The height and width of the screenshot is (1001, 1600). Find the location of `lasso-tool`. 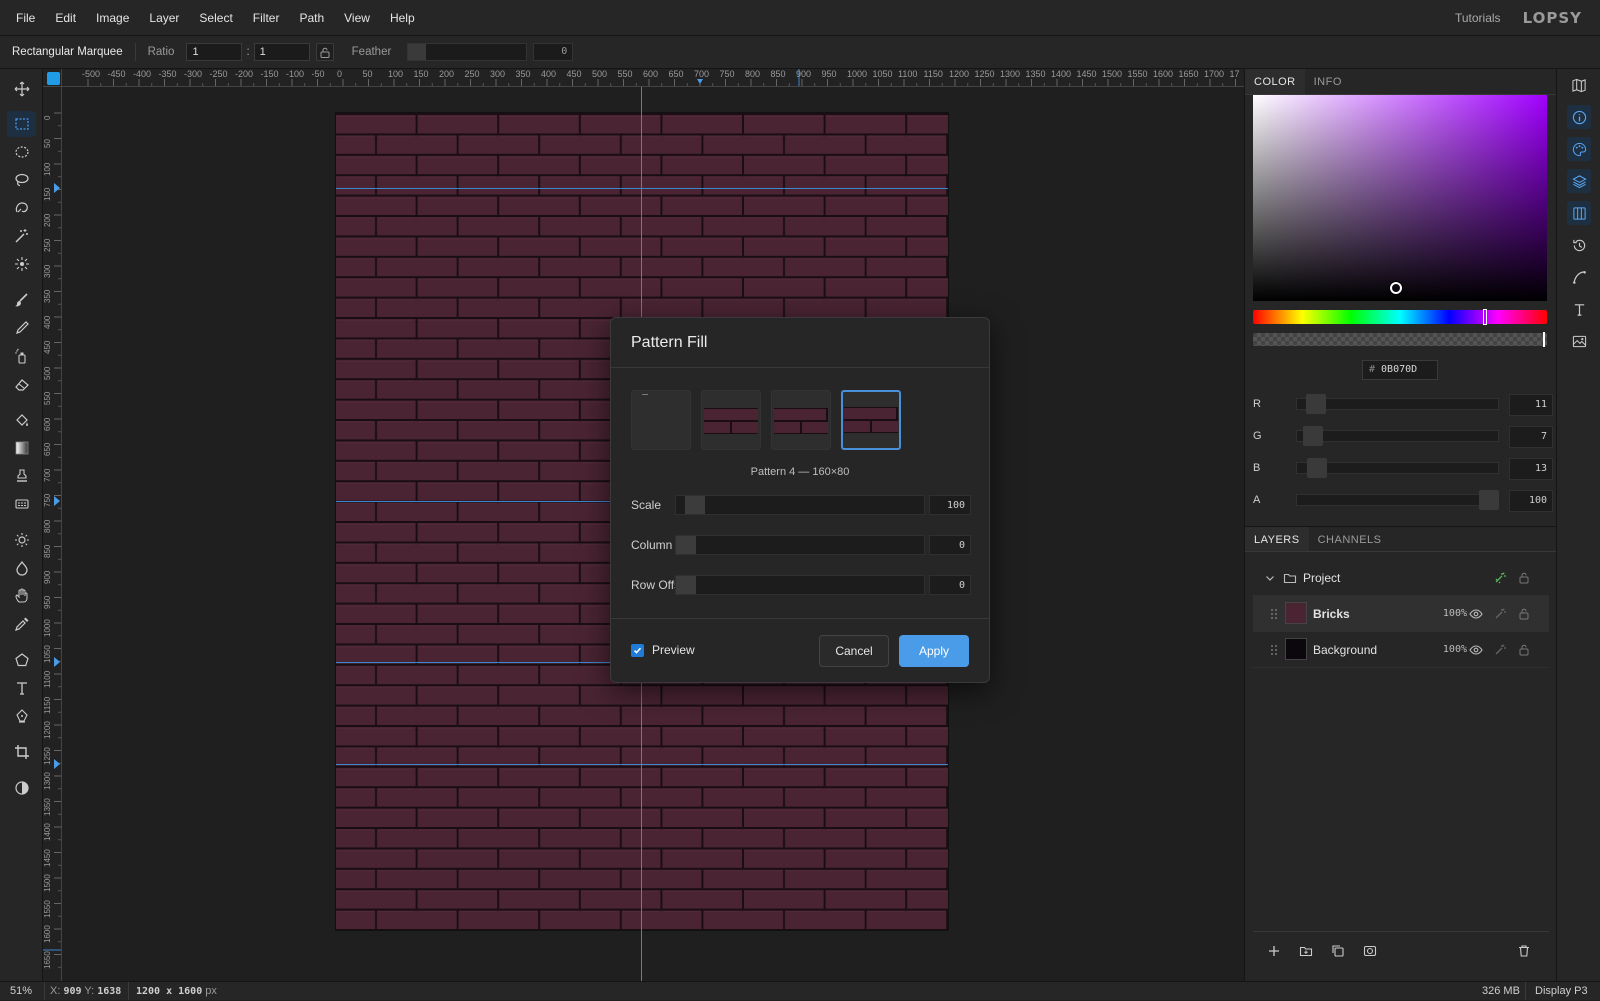

lasso-tool is located at coordinates (21, 180).